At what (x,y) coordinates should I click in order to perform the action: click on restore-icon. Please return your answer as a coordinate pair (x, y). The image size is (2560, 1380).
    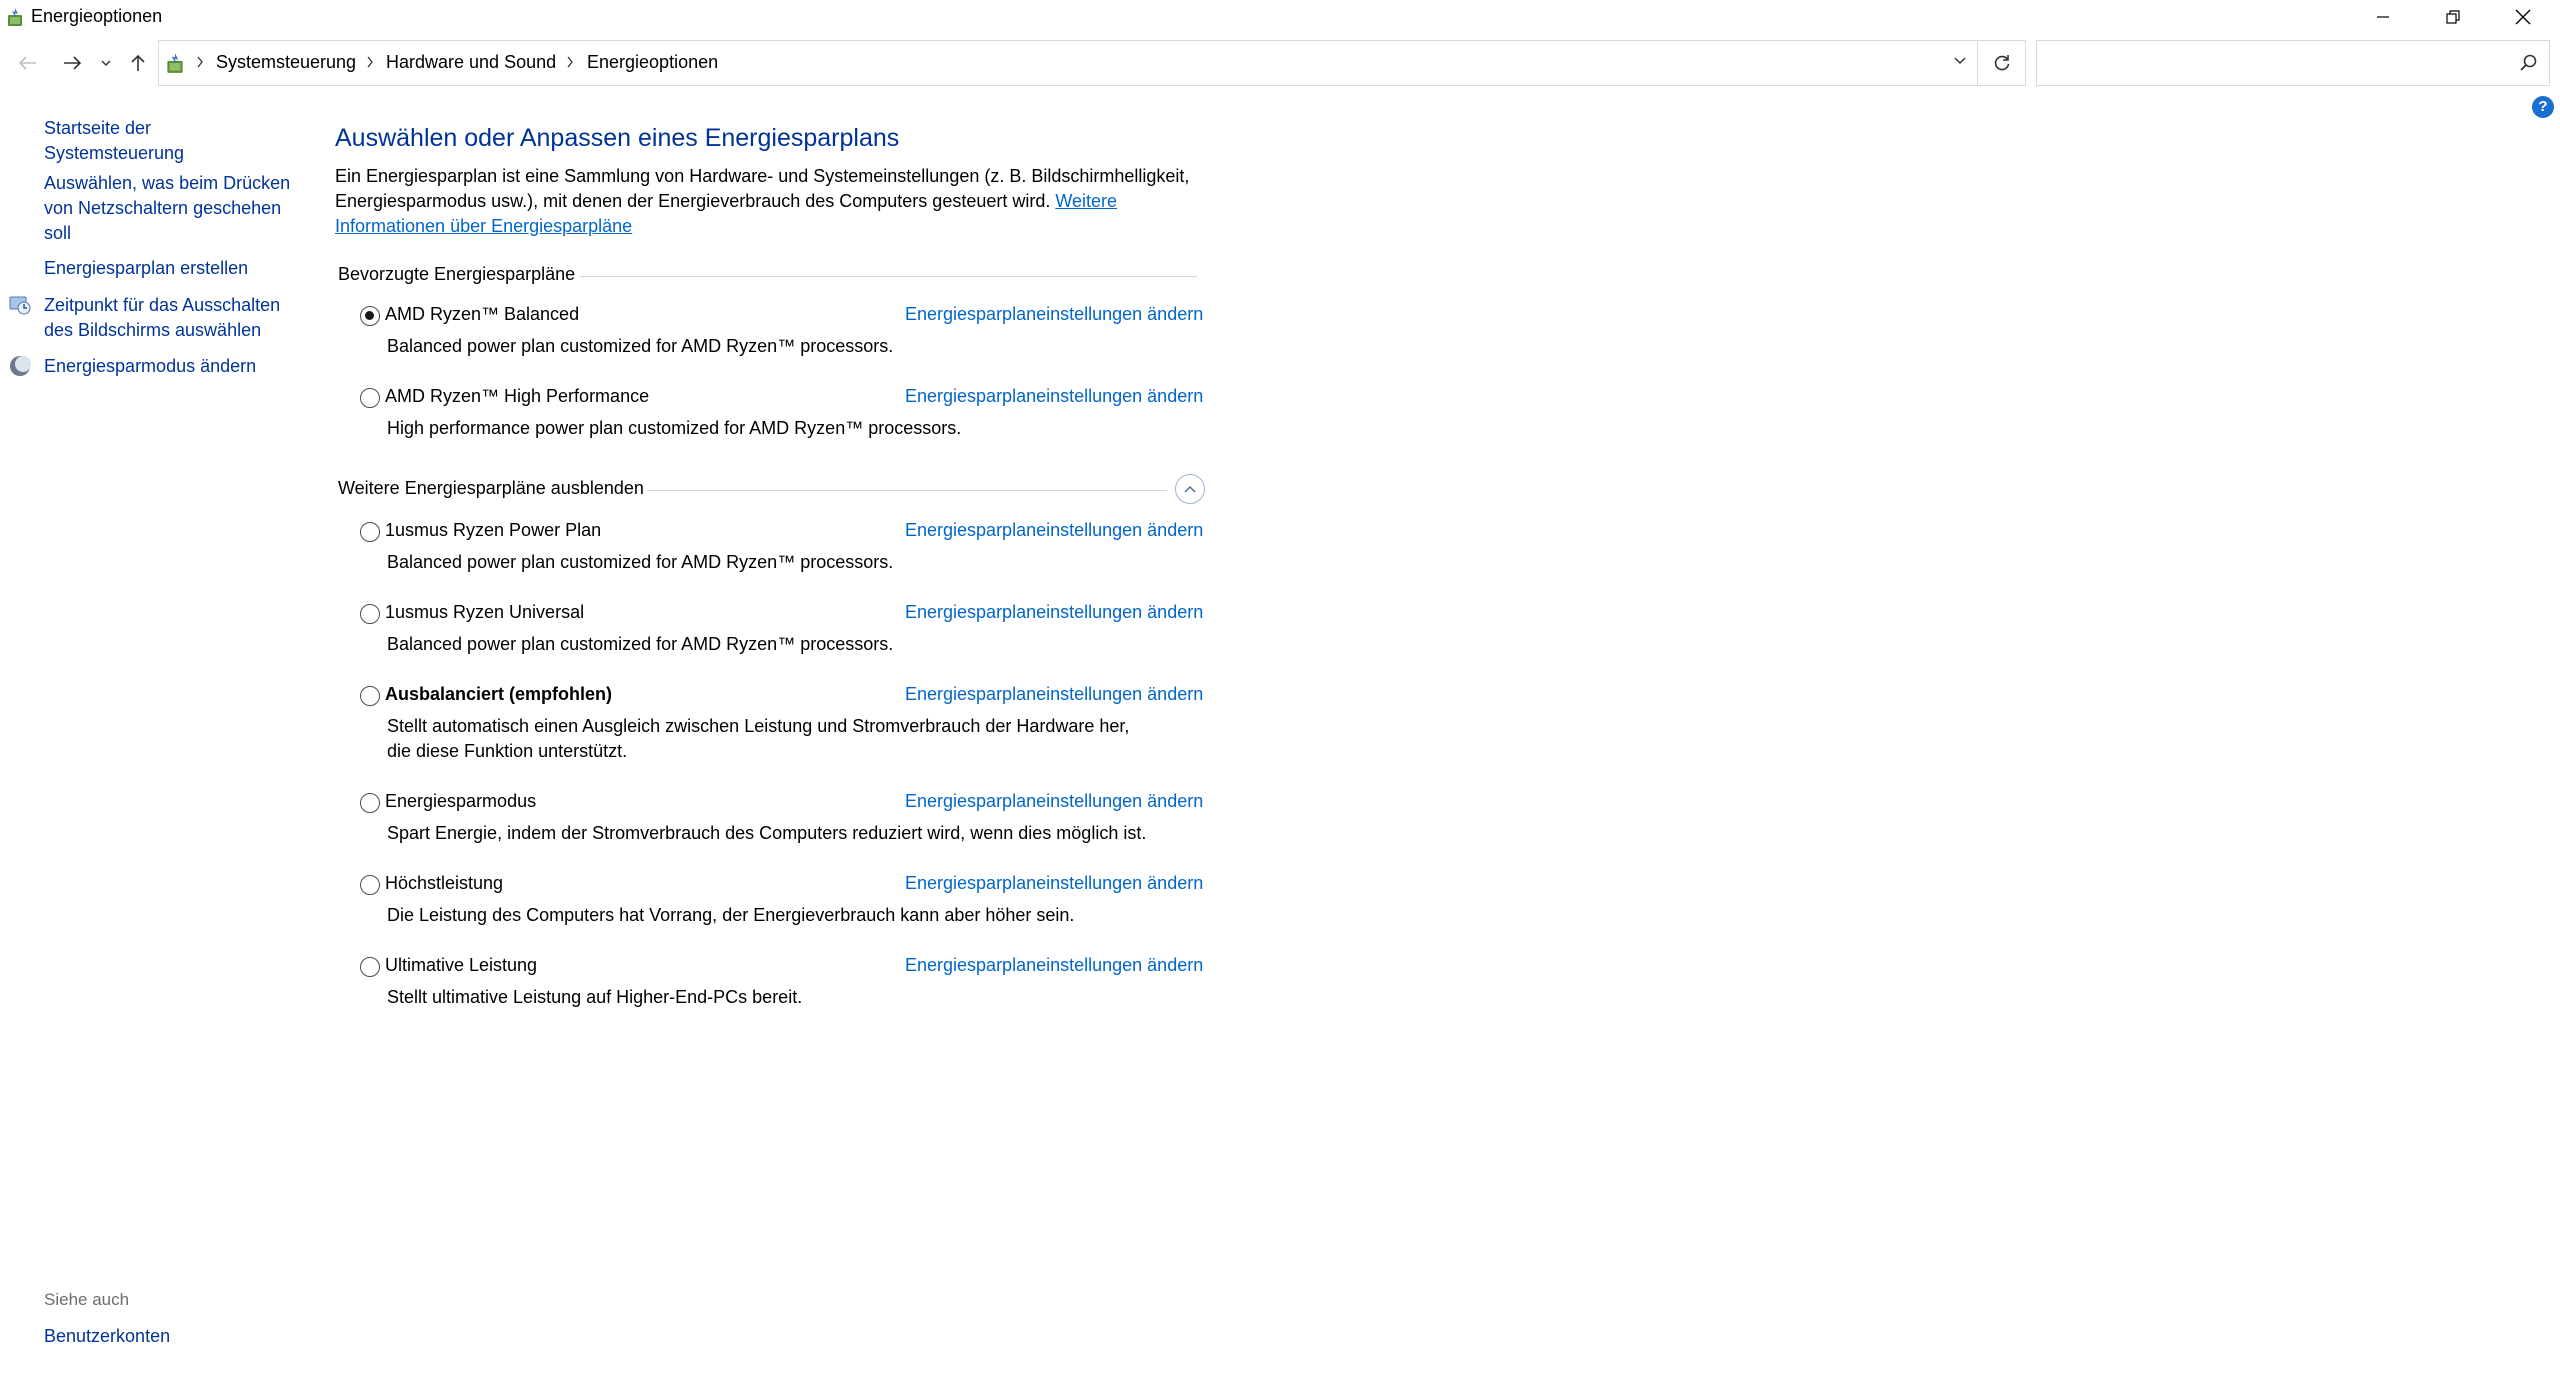
    Looking at the image, I should click on (2453, 17).